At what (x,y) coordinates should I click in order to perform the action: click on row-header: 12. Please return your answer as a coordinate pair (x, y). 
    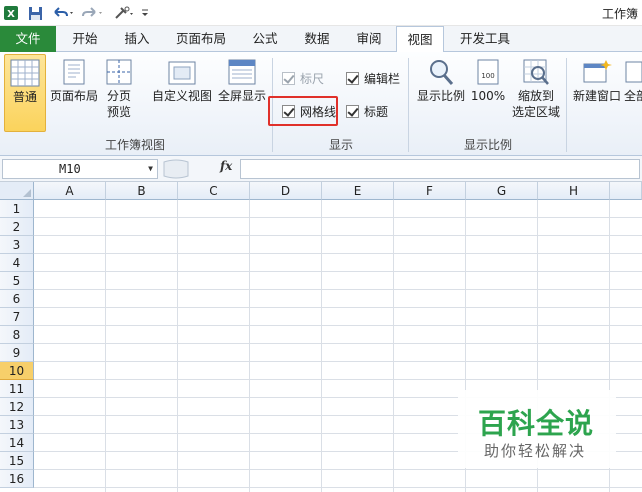
    Looking at the image, I should click on (17, 407).